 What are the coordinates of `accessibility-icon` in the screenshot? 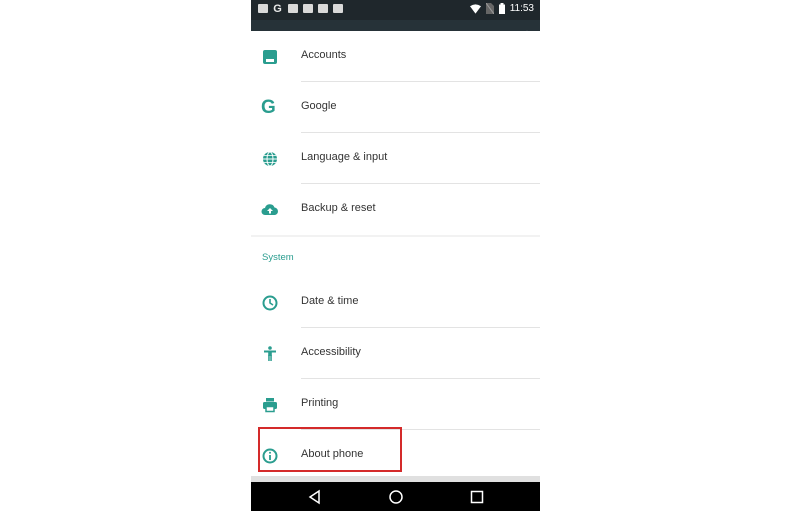 It's located at (270, 353).